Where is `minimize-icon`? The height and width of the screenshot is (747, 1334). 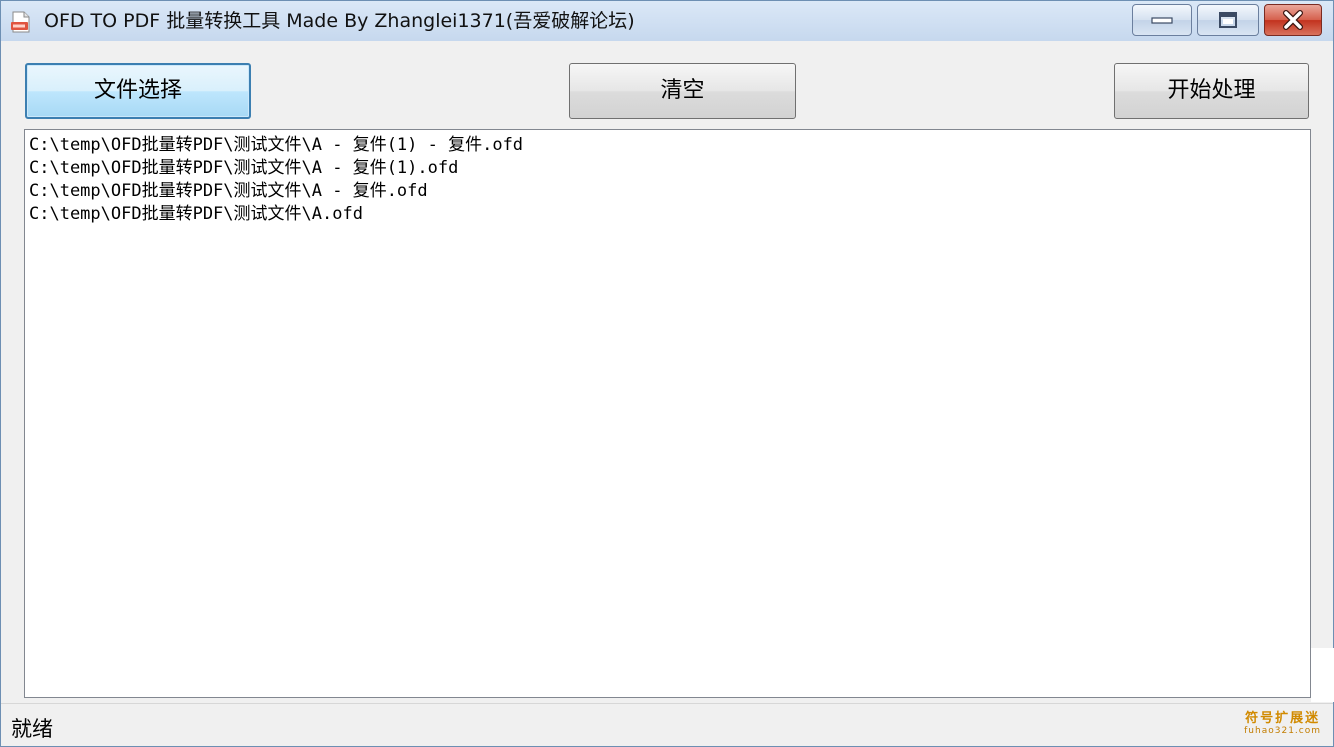 minimize-icon is located at coordinates (1162, 20).